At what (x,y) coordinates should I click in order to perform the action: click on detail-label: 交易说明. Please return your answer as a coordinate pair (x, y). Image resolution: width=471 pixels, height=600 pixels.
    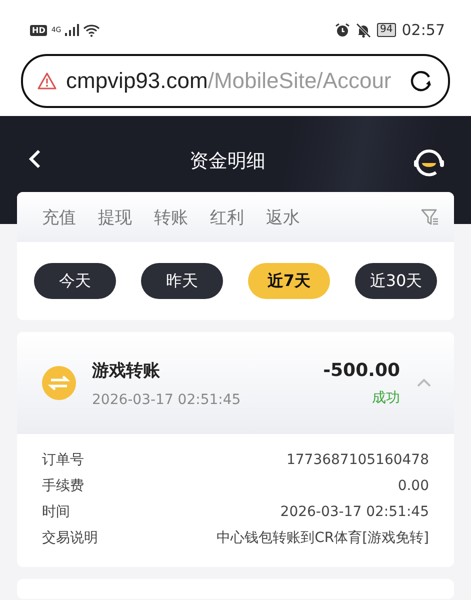
    Looking at the image, I should click on (70, 538).